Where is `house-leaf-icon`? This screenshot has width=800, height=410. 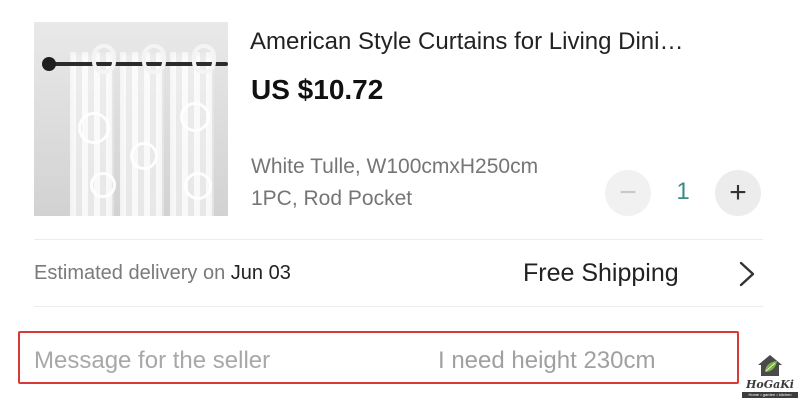 house-leaf-icon is located at coordinates (770, 365).